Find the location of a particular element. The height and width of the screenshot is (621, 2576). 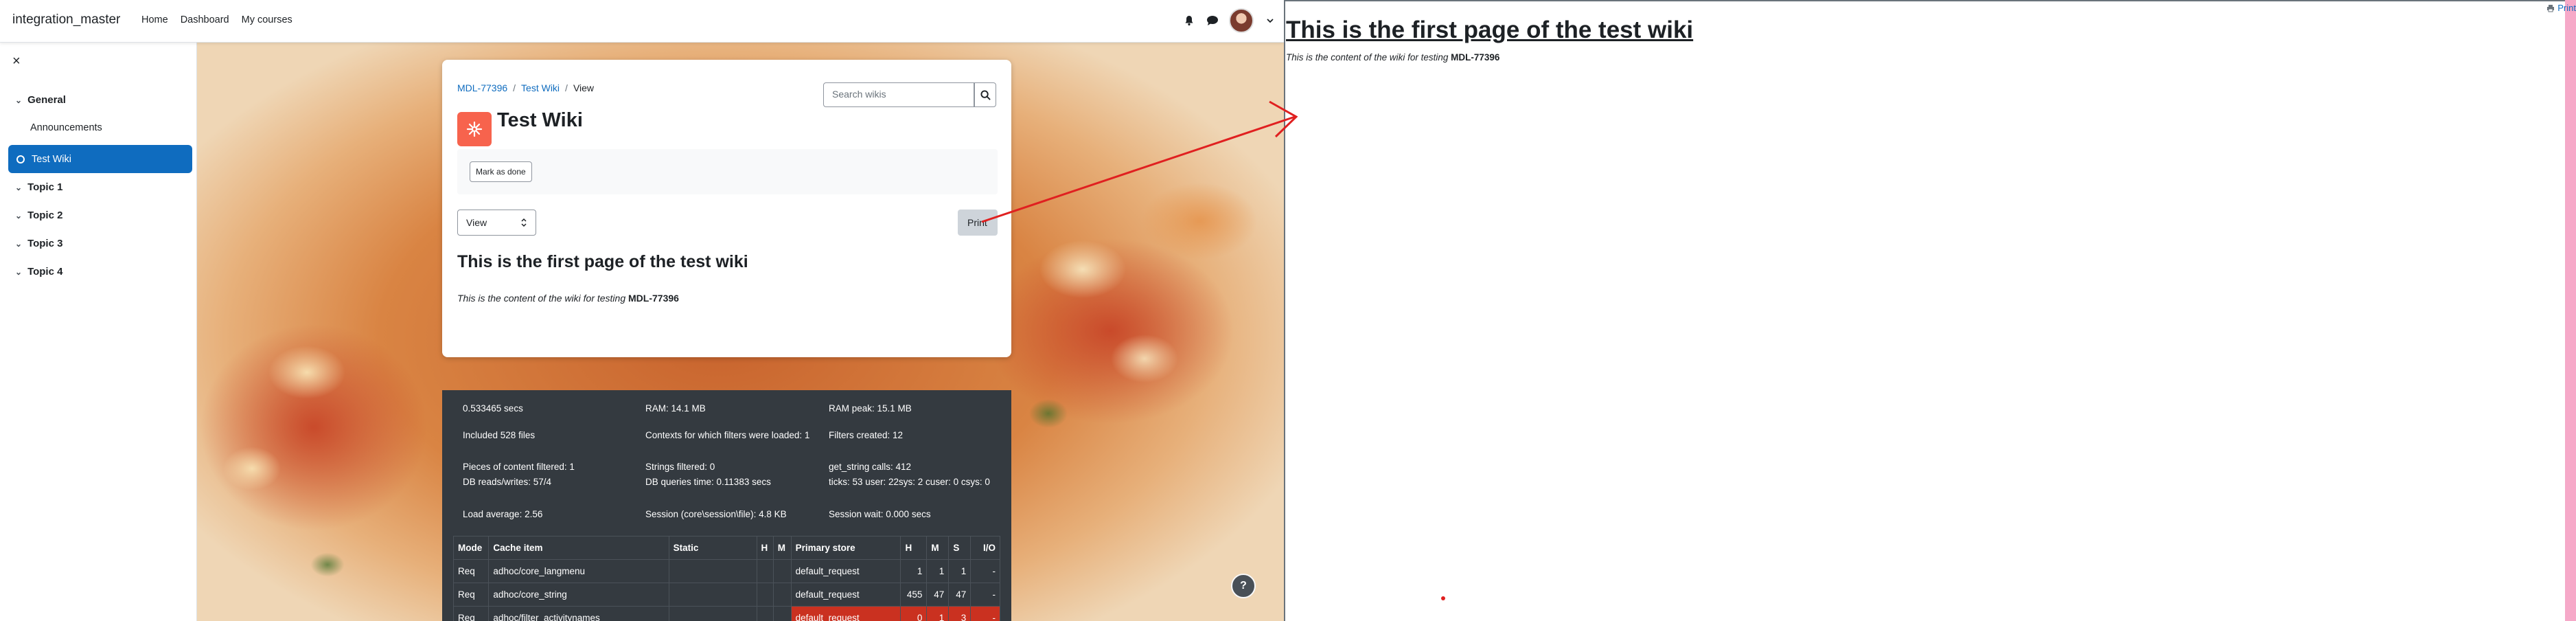

perf-db-reads: DB reads/writes: 57/4 is located at coordinates (507, 482).